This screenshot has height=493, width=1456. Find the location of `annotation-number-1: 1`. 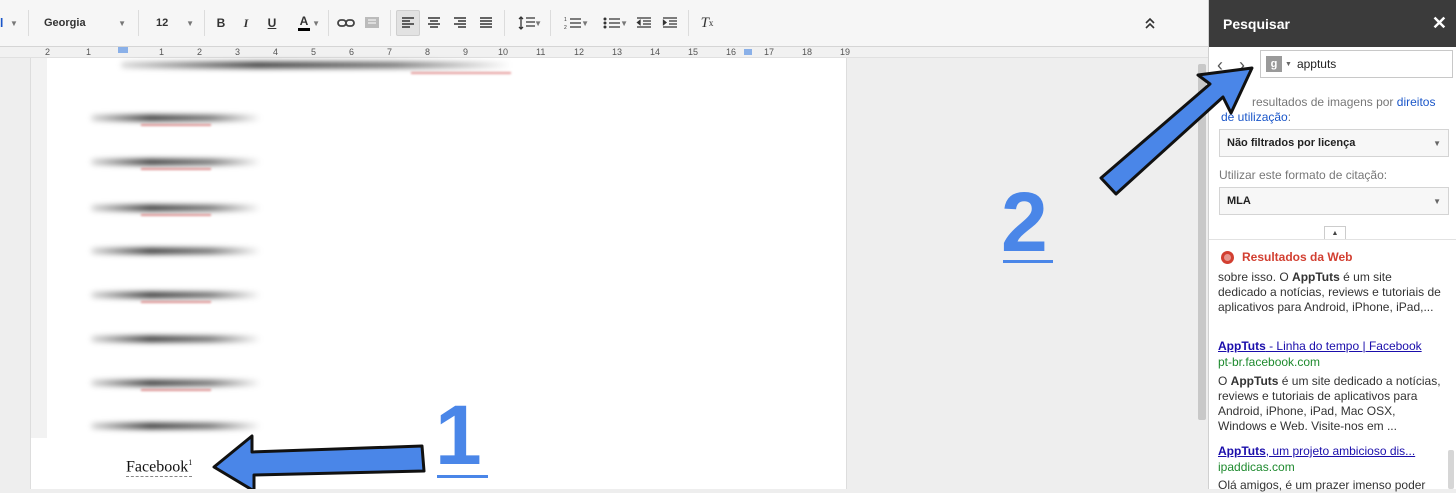

annotation-number-1: 1 is located at coordinates (458, 435).